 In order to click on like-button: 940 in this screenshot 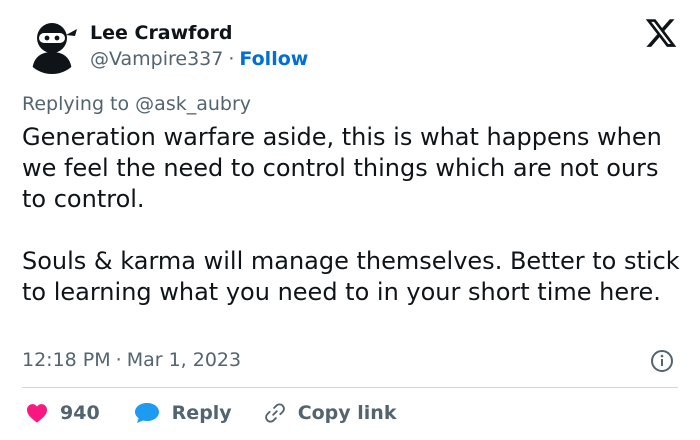, I will do `click(63, 413)`.